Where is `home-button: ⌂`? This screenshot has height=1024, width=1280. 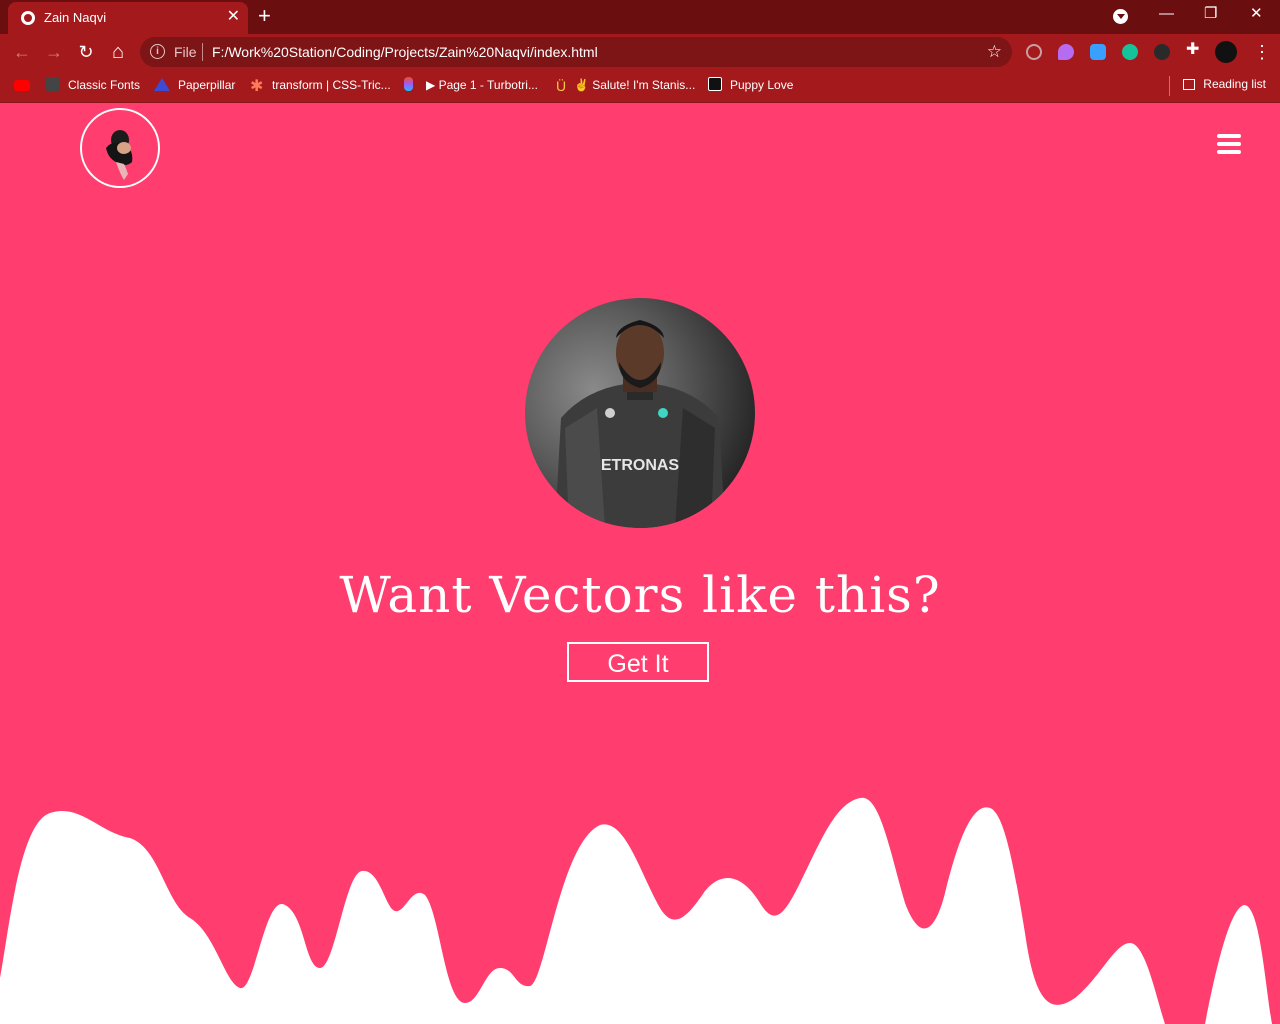 home-button: ⌂ is located at coordinates (118, 52).